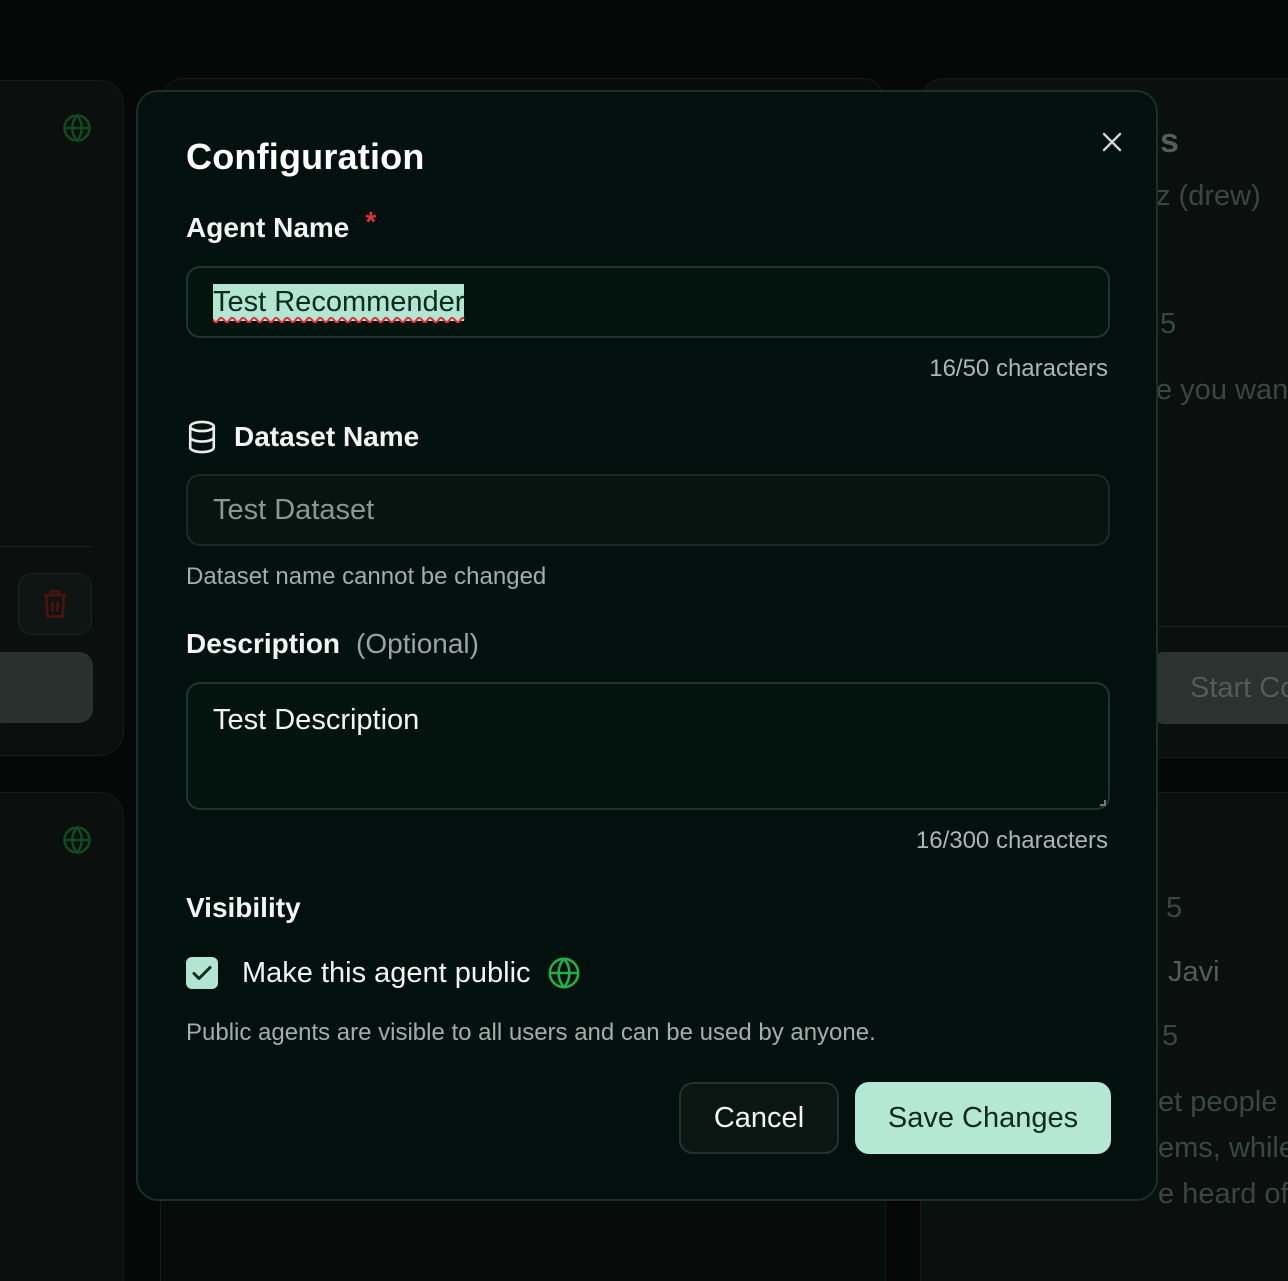 This screenshot has height=1281, width=1288. I want to click on save-changes-button: Save Changes, so click(983, 1118).